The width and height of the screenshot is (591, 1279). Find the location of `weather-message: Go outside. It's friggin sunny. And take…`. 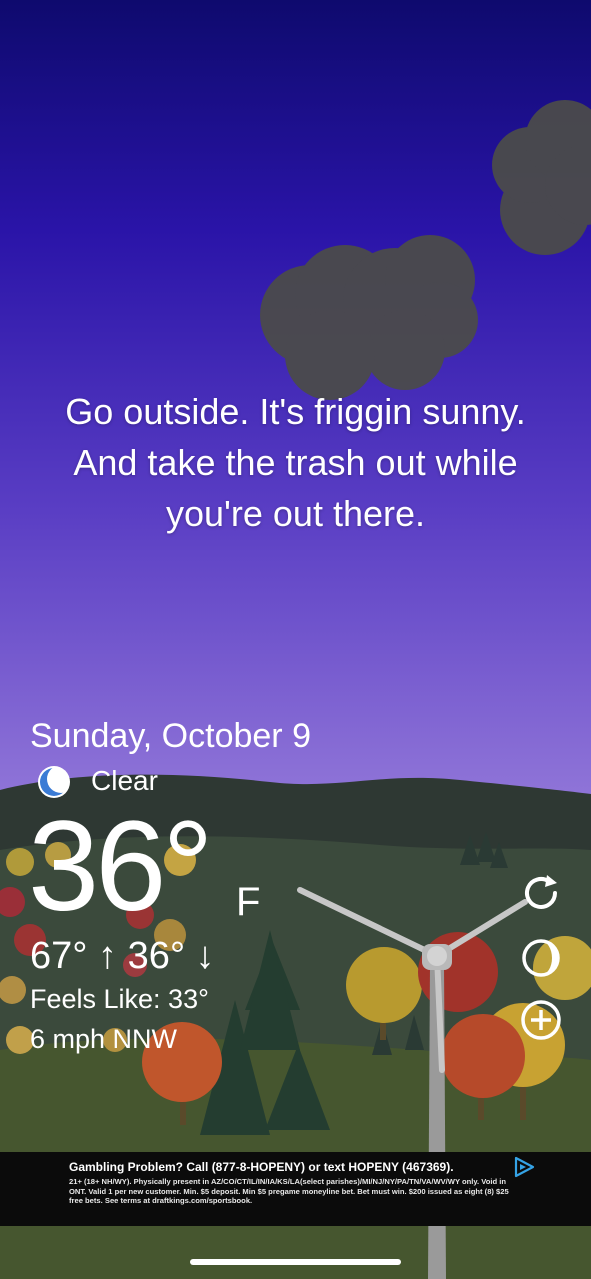

weather-message: Go outside. It's friggin sunny. And take… is located at coordinates (295, 462).